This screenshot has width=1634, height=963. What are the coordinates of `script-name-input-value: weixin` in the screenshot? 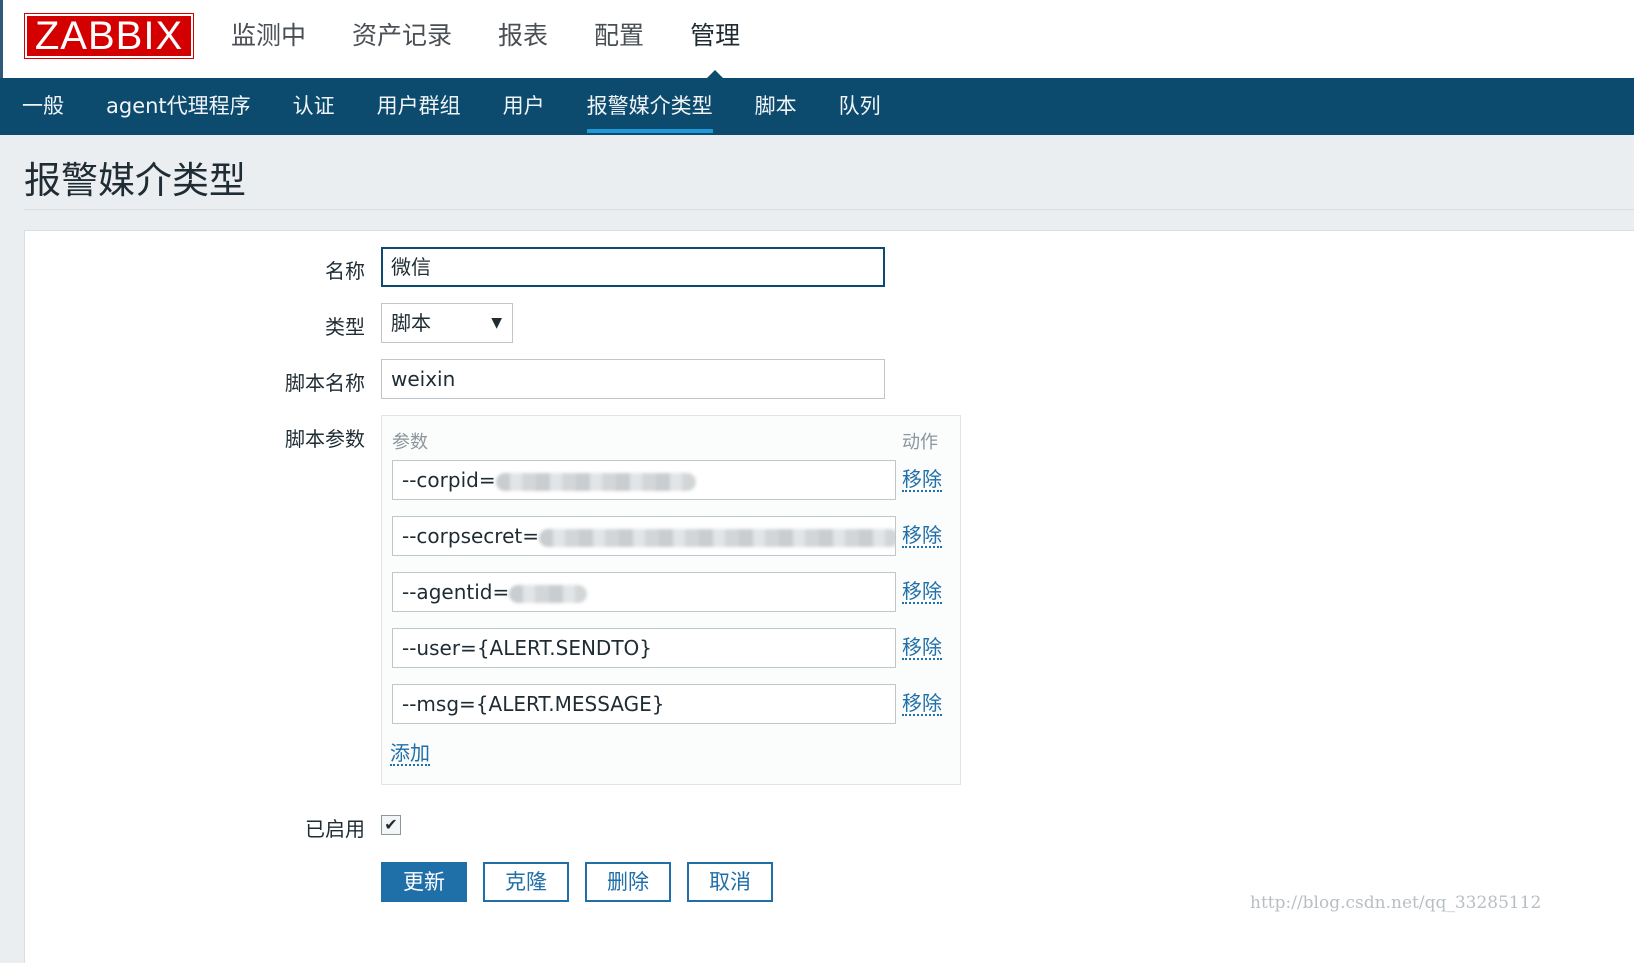 It's located at (423, 379).